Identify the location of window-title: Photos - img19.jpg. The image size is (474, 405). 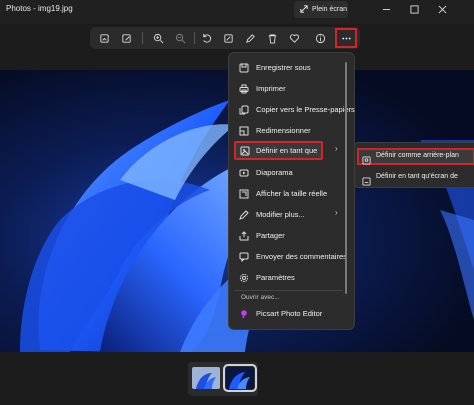
(39, 8).